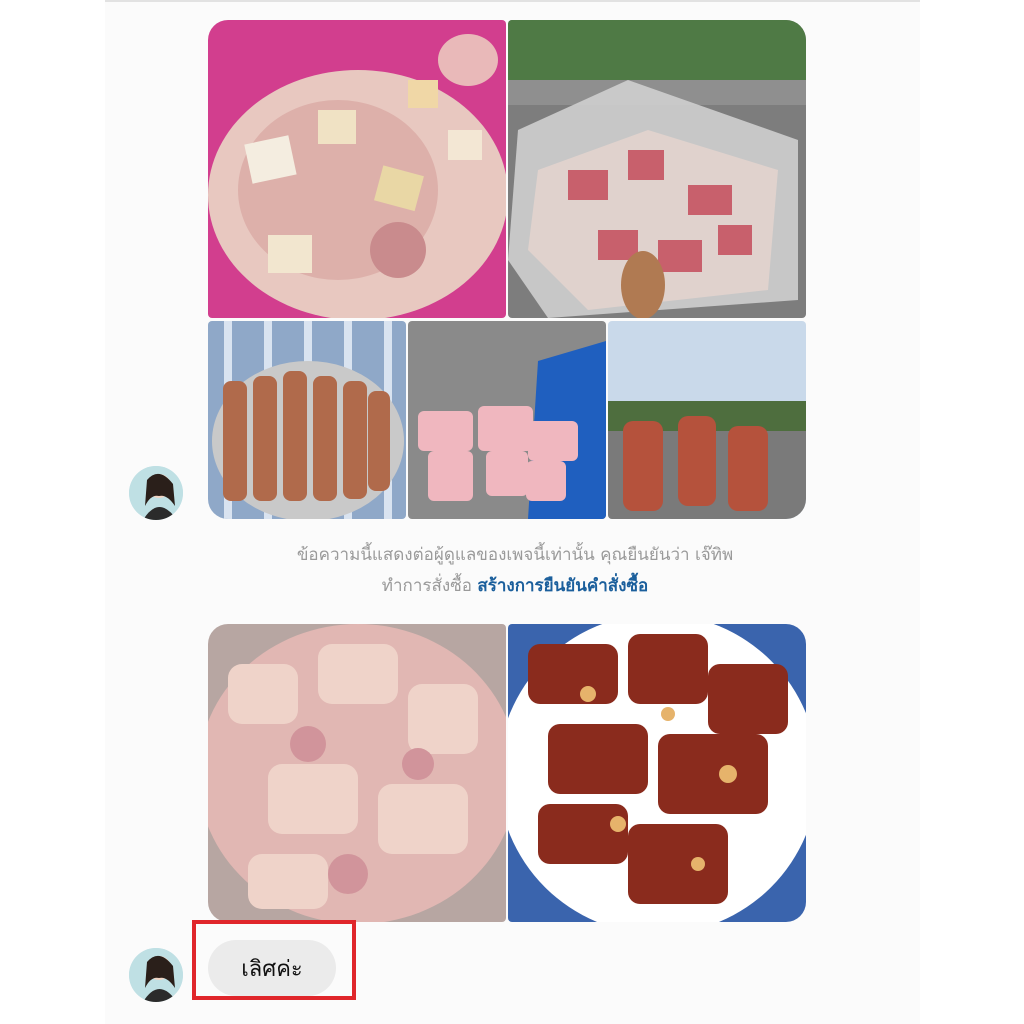 Image resolution: width=1024 pixels, height=1024 pixels. Describe the element at coordinates (707, 420) in the screenshot. I see `photo-grilled-skewers` at that location.